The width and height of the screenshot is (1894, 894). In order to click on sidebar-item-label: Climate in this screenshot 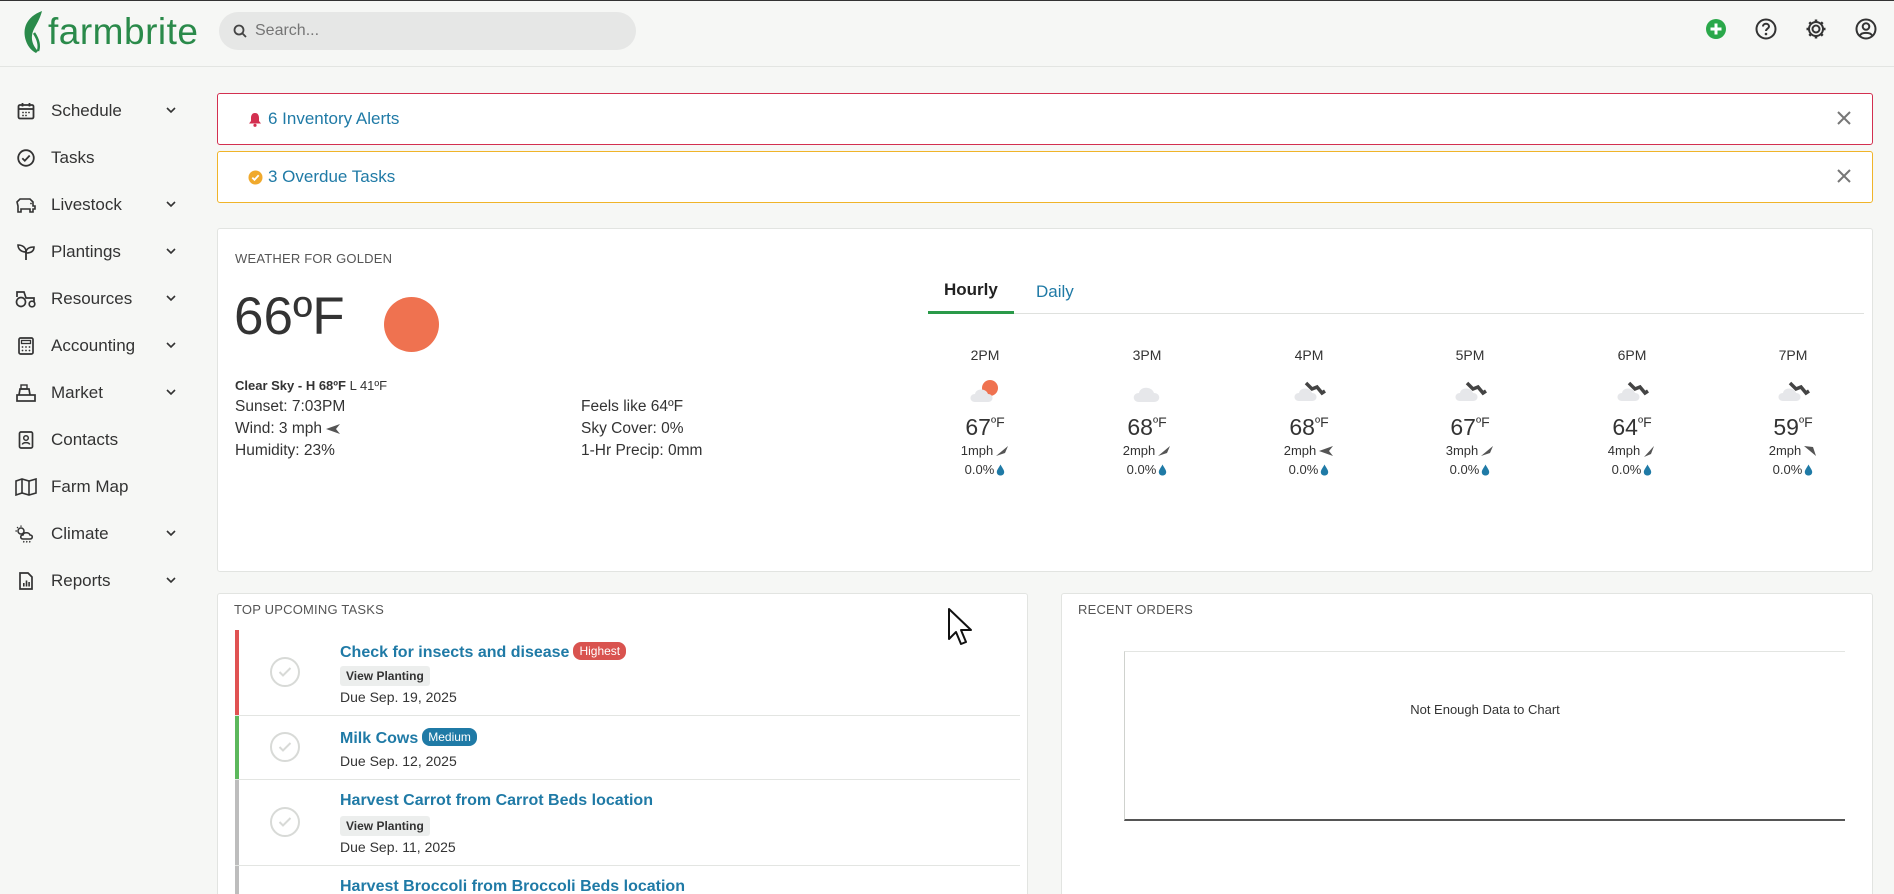, I will do `click(80, 533)`.